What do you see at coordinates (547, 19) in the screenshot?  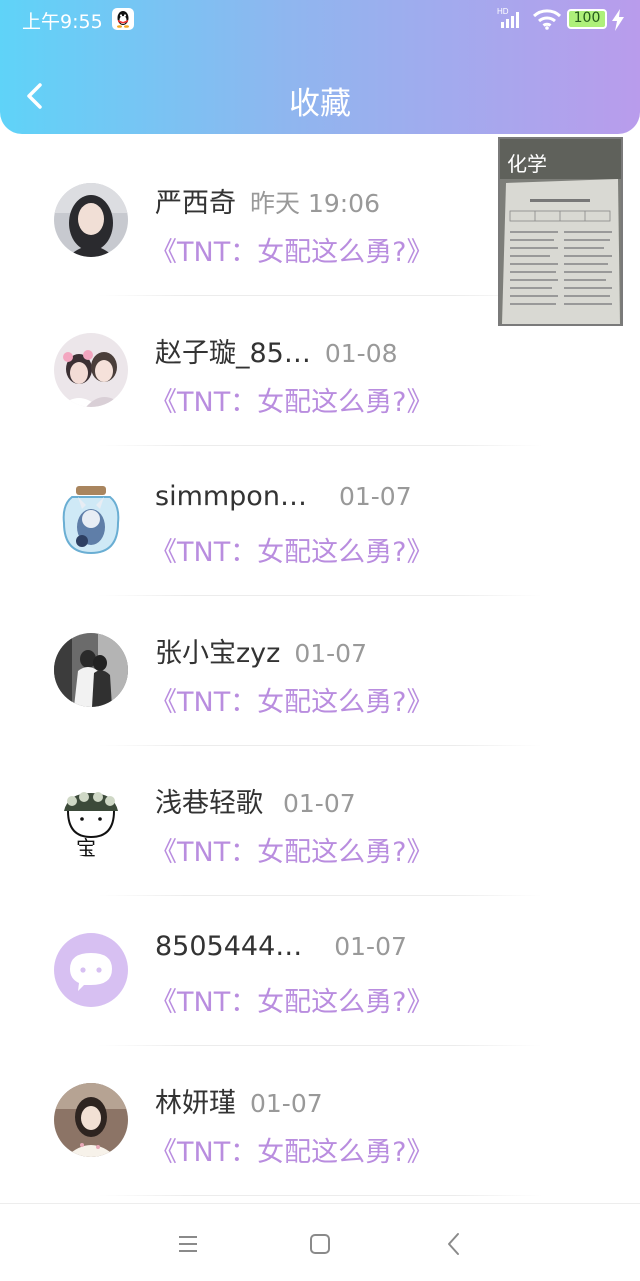 I see `wifi-icon` at bounding box center [547, 19].